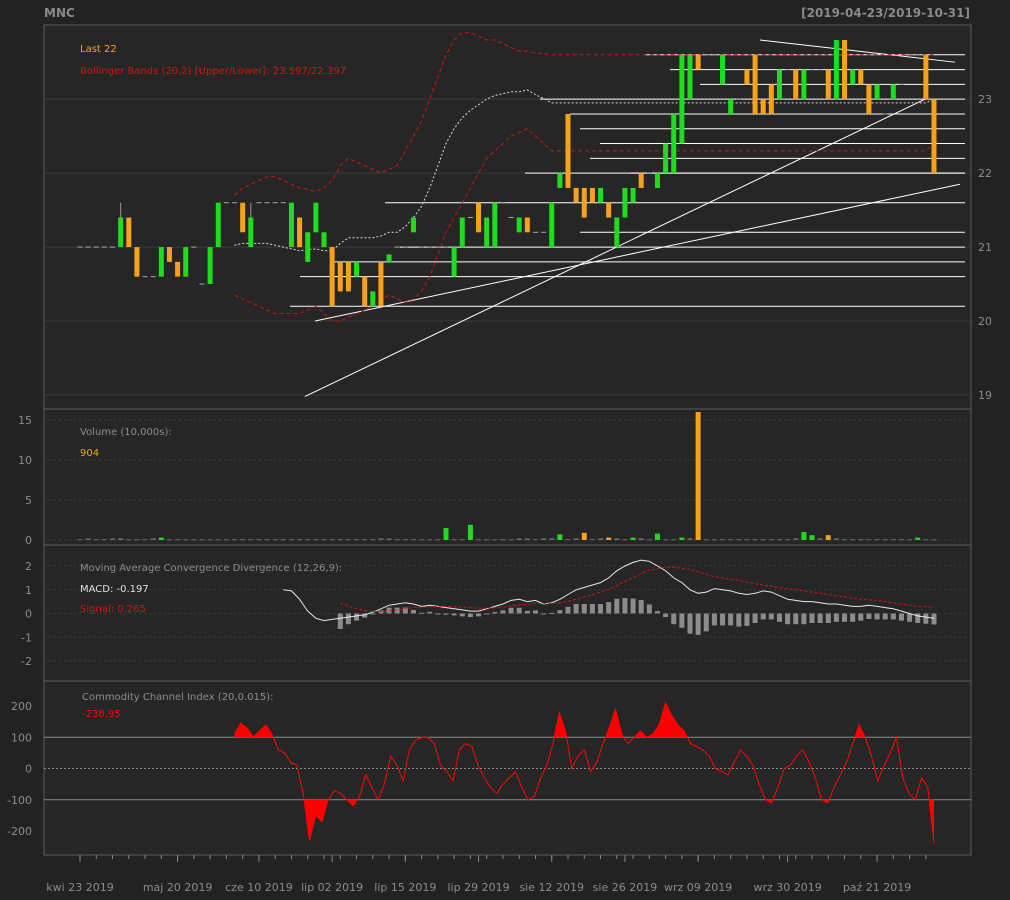 This screenshot has width=1010, height=900. What do you see at coordinates (877, 887) in the screenshot?
I see `x-axis-tick-label: paź 21 2019` at bounding box center [877, 887].